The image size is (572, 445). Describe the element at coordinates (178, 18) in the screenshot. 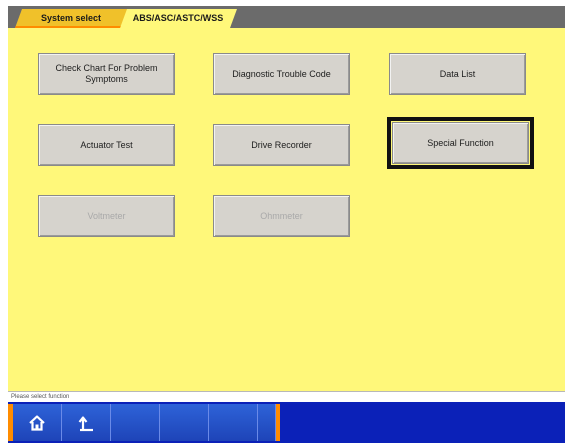

I see `tab-current-system: ABS/ASC/ASTC/WSS` at that location.